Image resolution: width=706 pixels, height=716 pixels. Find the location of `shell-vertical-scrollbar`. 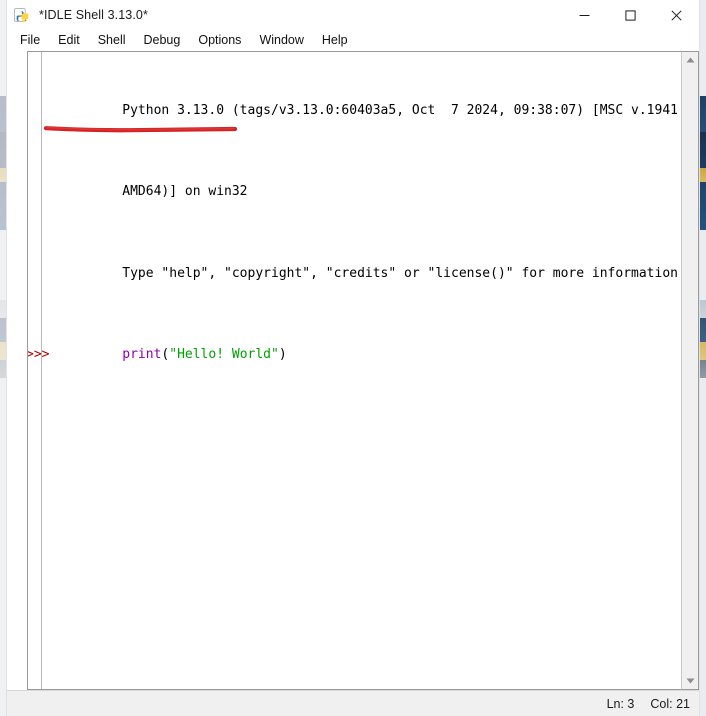

shell-vertical-scrollbar is located at coordinates (690, 370).